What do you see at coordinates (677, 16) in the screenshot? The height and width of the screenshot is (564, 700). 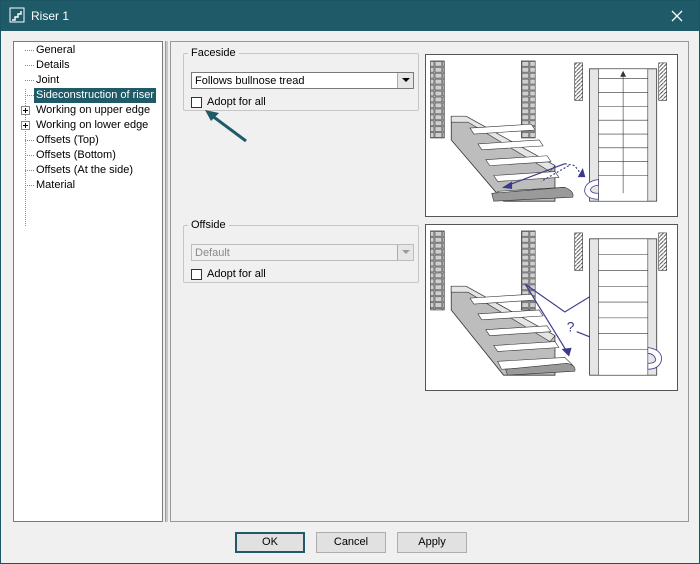 I see `close-icon` at bounding box center [677, 16].